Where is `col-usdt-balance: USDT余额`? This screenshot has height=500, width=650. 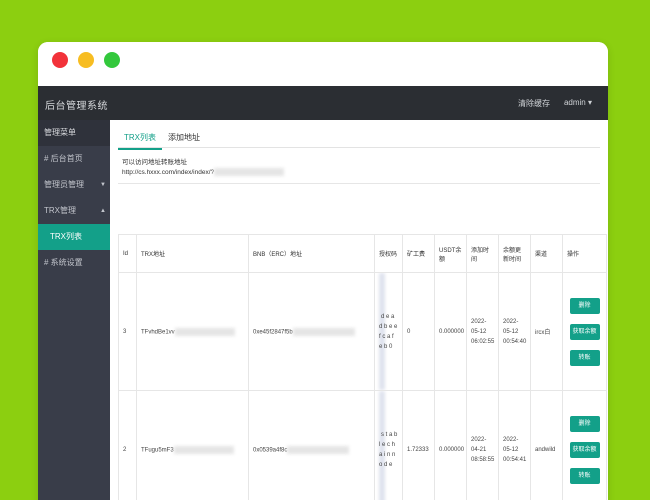
col-usdt-balance: USDT余额 is located at coordinates (450, 253).